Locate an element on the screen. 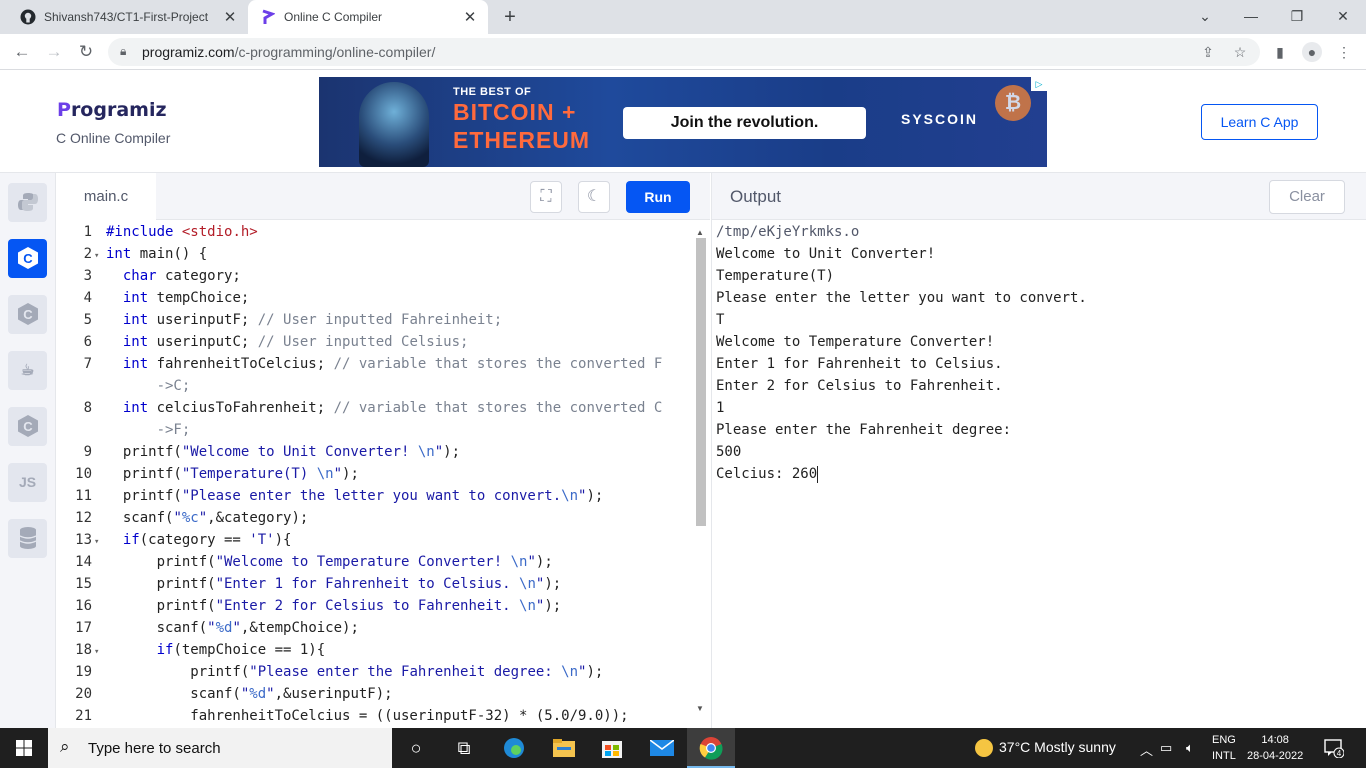 This screenshot has height=774, width=1366. minimize-icon: — is located at coordinates (1251, 17).